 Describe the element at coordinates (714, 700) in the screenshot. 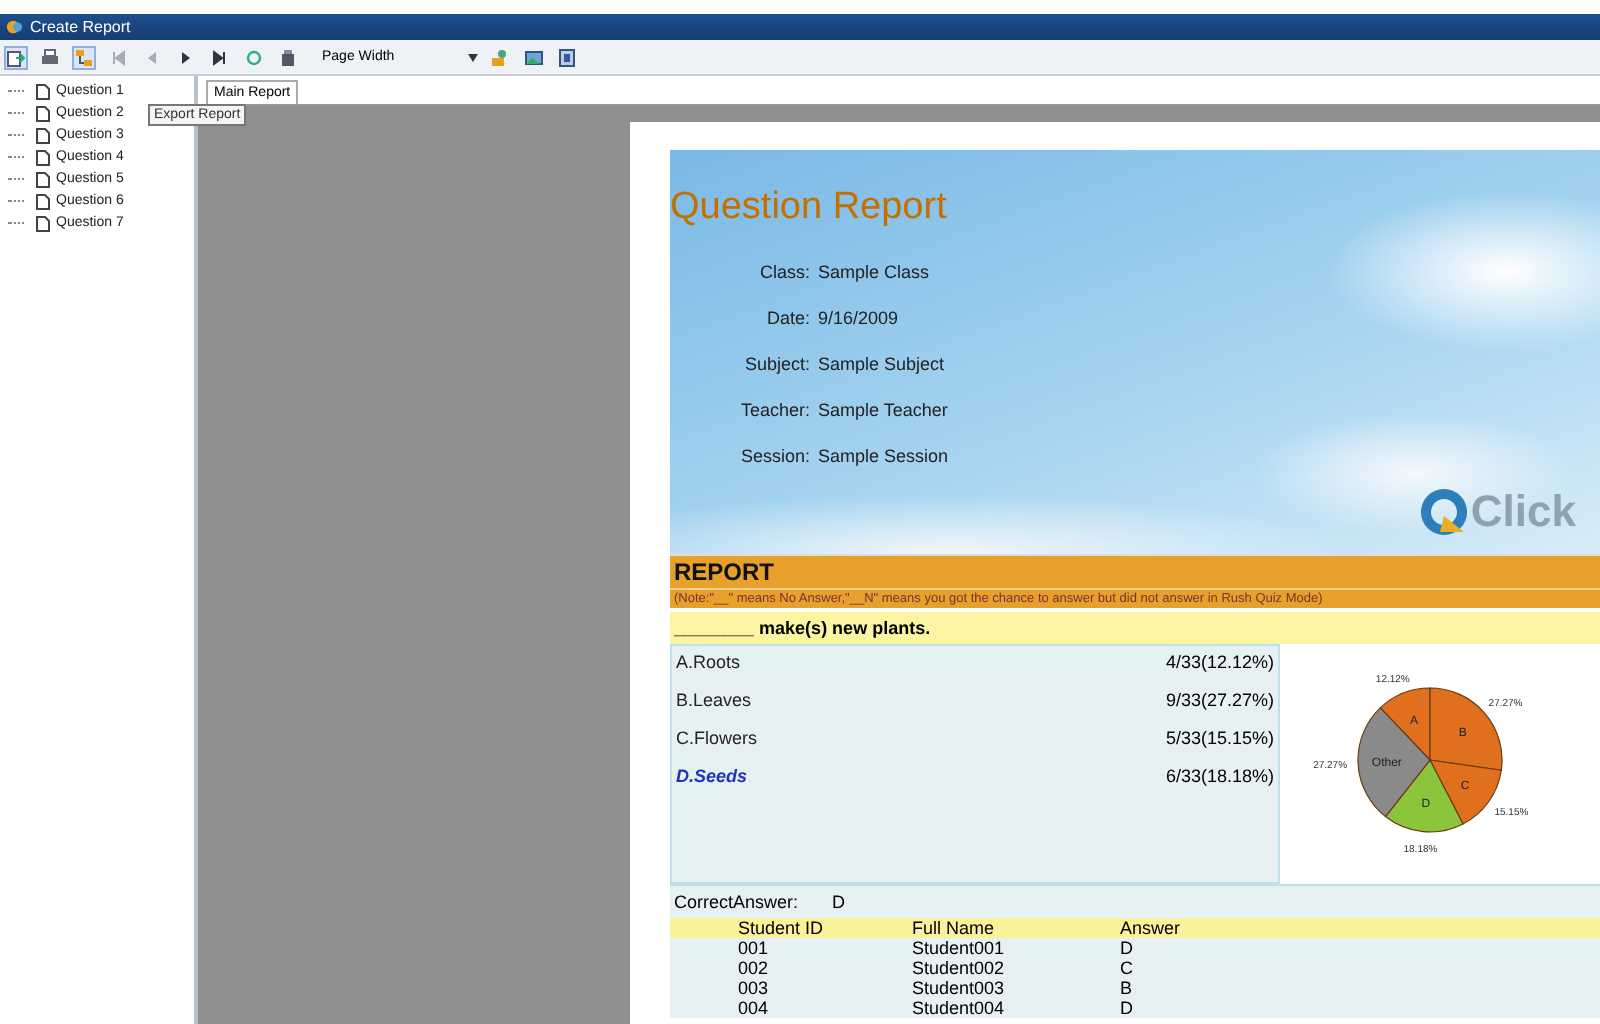

I see `option-label: B.Leaves` at that location.